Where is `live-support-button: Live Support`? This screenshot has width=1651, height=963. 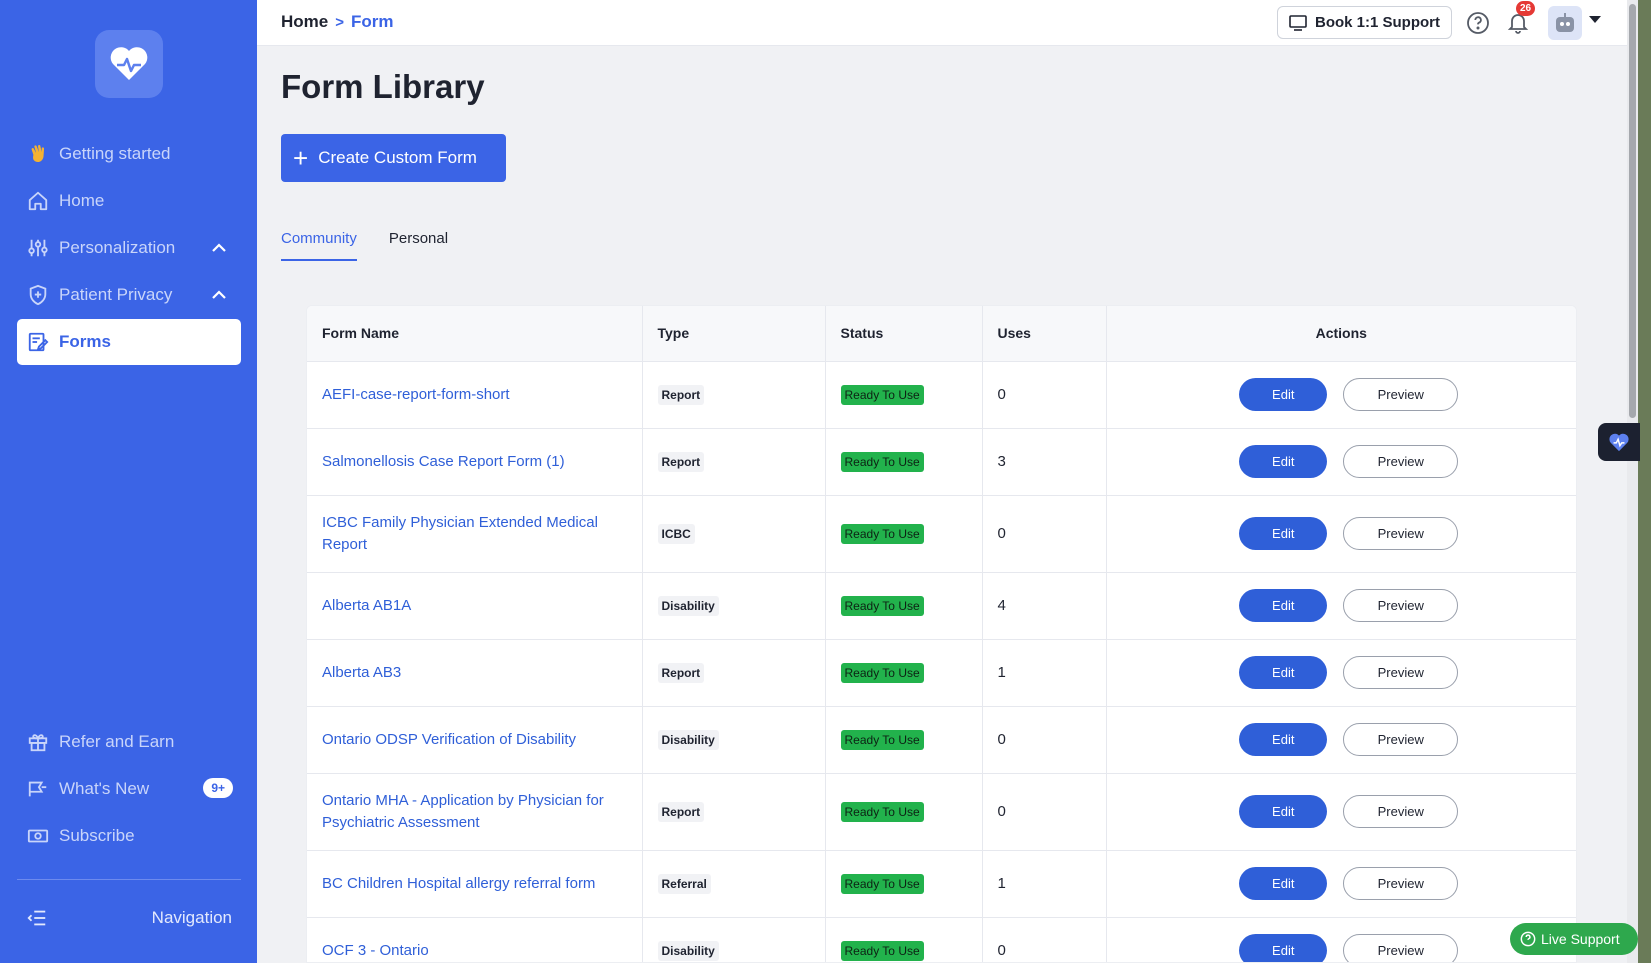 live-support-button: Live Support is located at coordinates (1574, 939).